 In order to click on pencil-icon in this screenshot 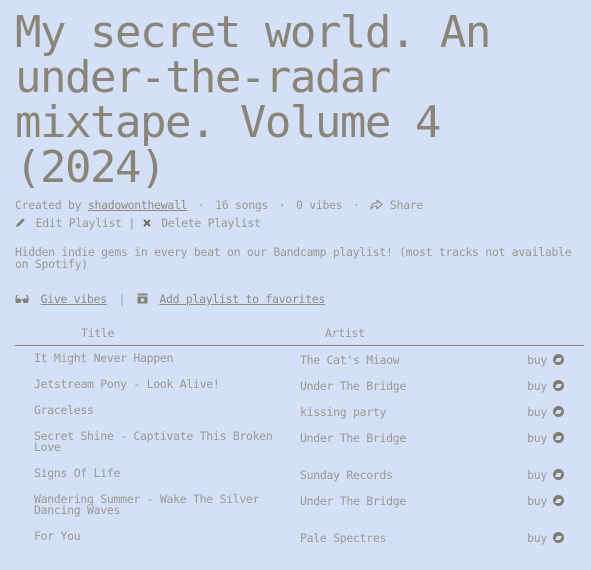, I will do `click(24, 223)`.